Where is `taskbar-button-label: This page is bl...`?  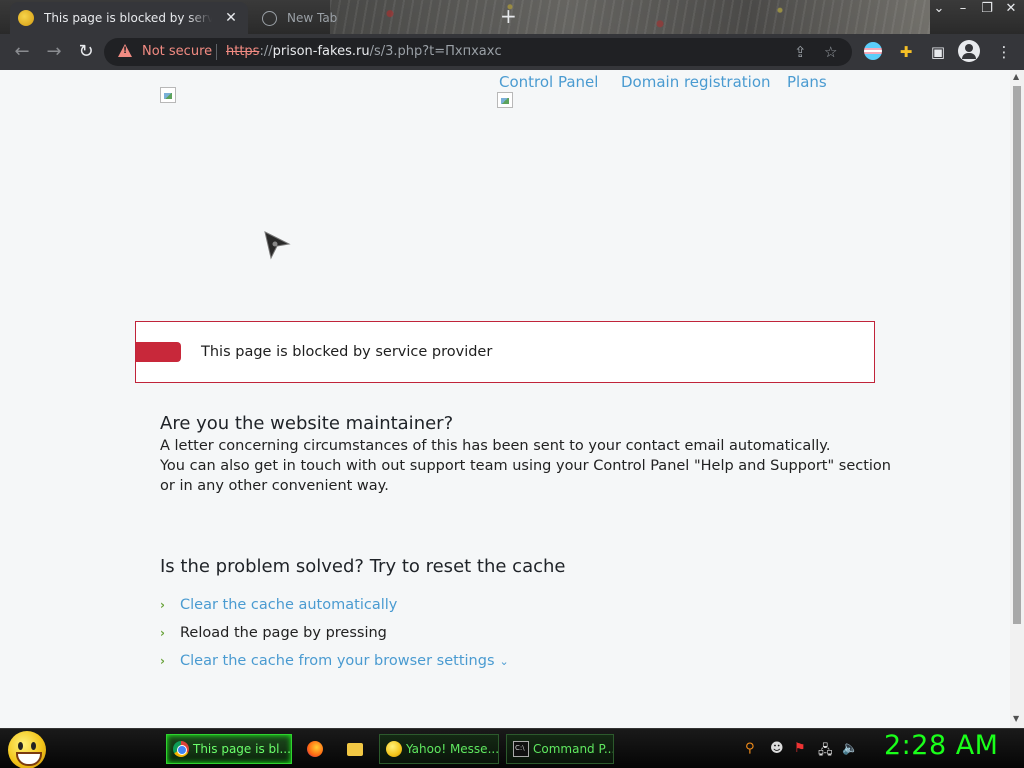
taskbar-button-label: This page is bl... is located at coordinates (242, 749).